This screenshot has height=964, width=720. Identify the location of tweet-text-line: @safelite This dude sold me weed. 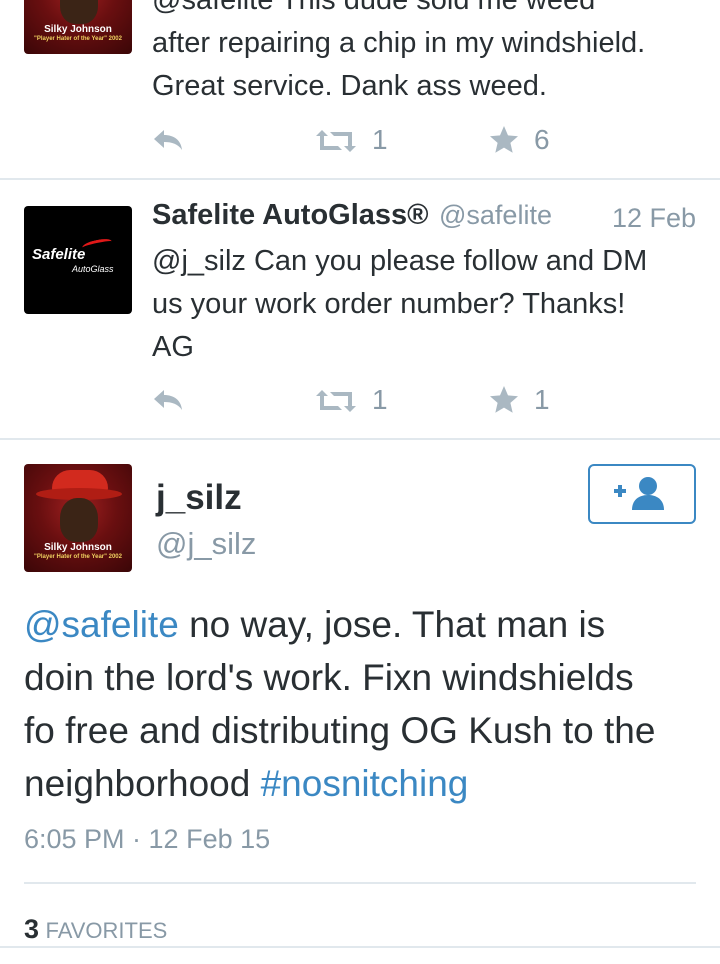
(374, 8).